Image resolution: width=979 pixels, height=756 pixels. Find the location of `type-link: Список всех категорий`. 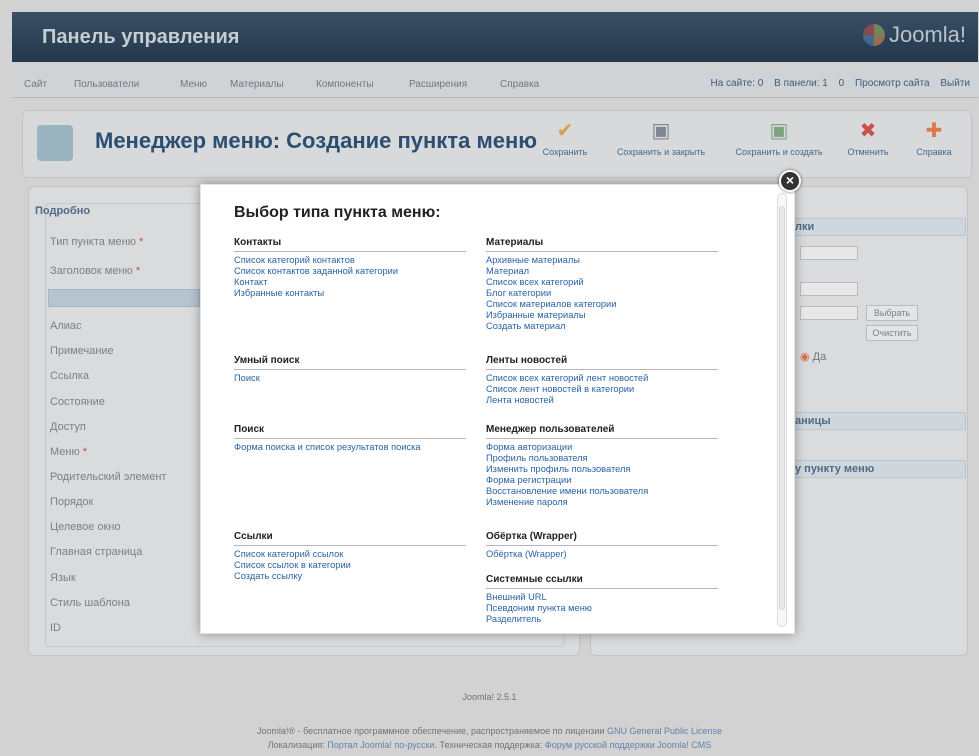

type-link: Список всех категорий is located at coordinates (602, 282).